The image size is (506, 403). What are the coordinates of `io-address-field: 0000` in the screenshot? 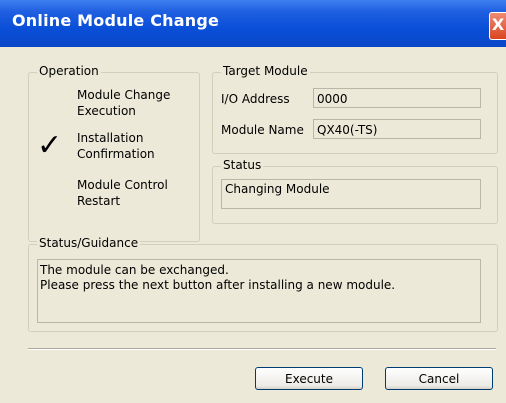 It's located at (397, 98).